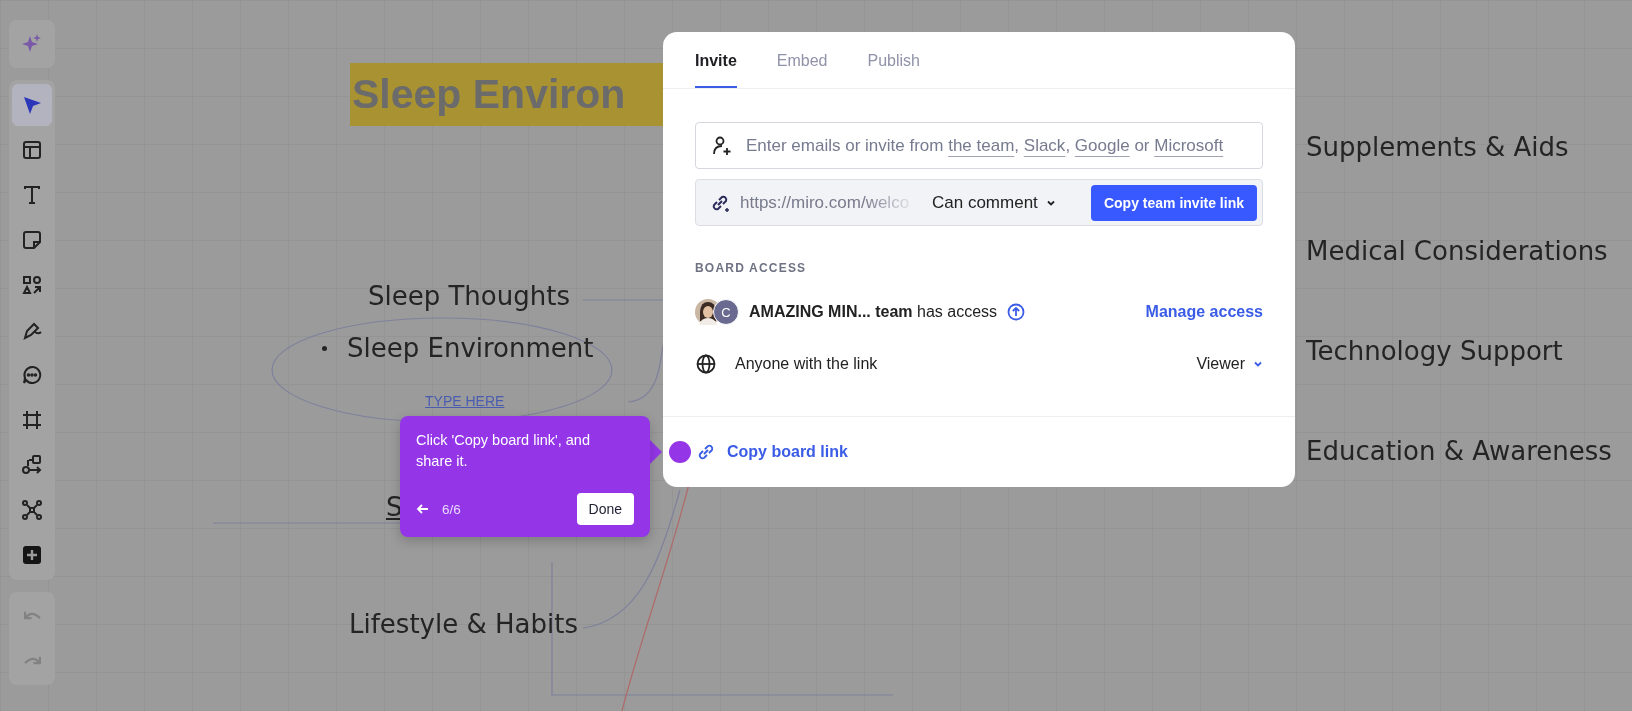  Describe the element at coordinates (1044, 145) in the screenshot. I see `invite-source-link: Slack` at that location.